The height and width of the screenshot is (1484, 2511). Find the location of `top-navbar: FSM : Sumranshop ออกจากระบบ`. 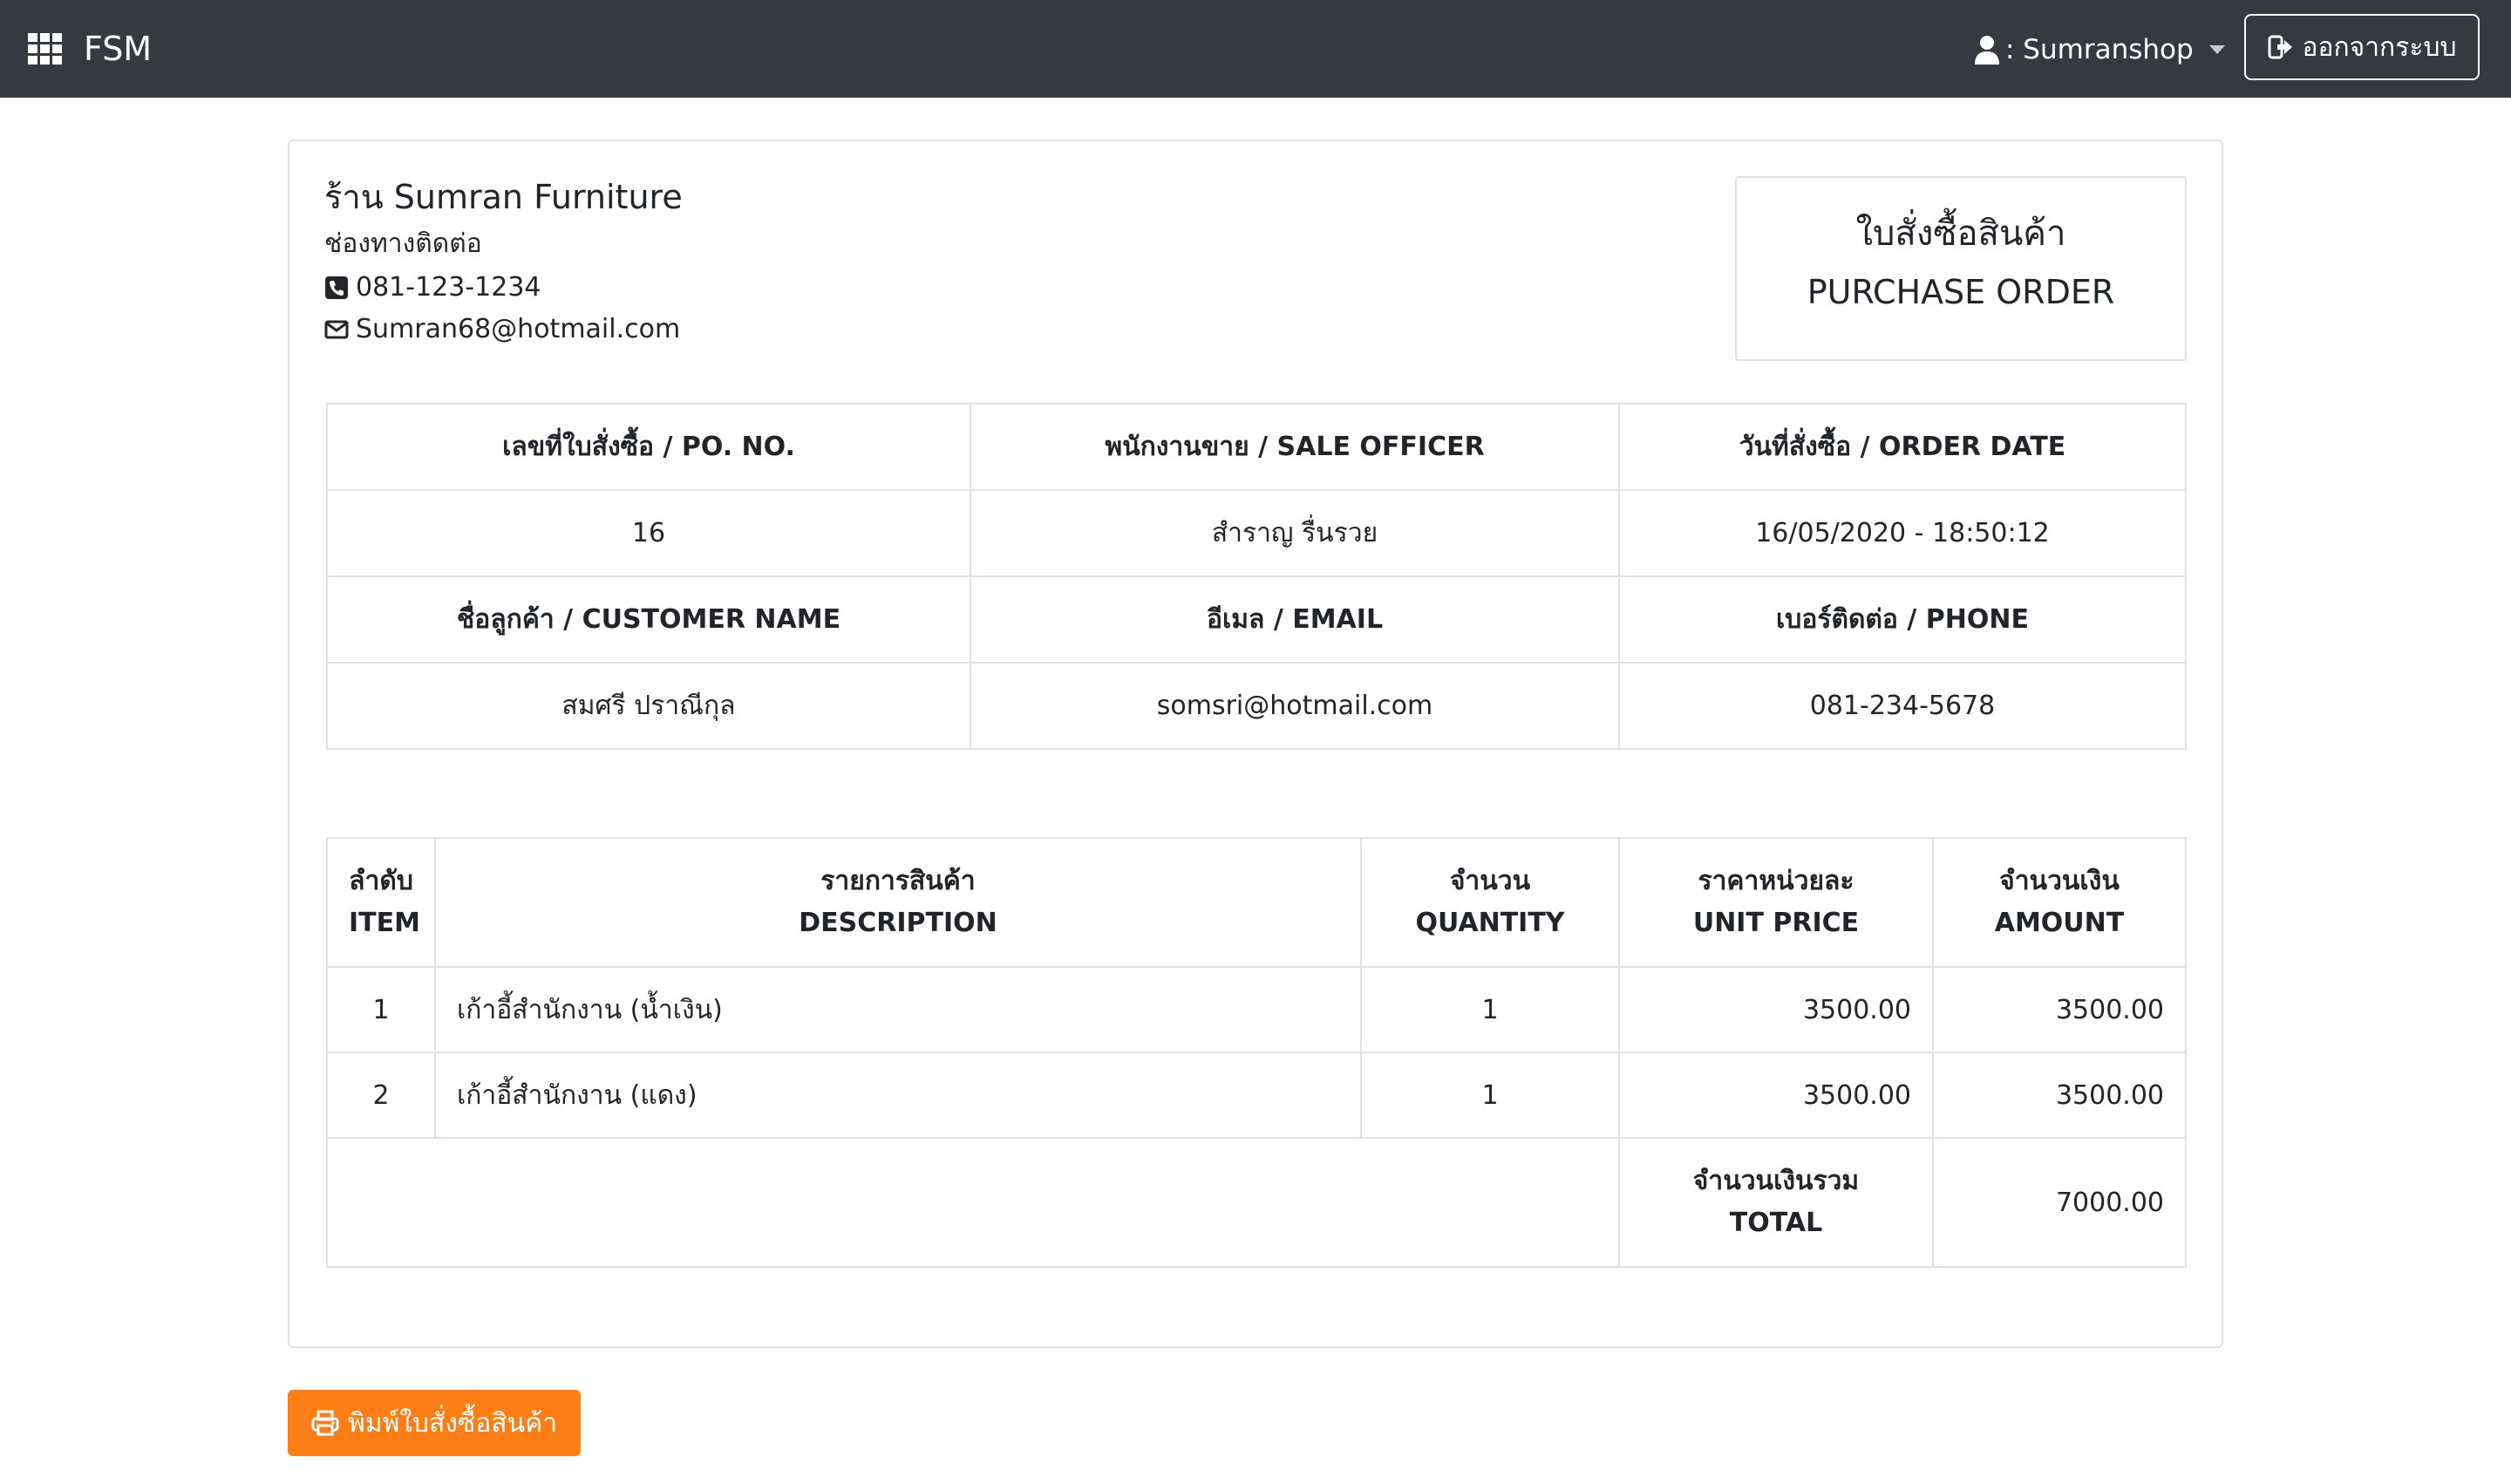

top-navbar: FSM : Sumranshop ออกจากระบบ is located at coordinates (1255, 49).